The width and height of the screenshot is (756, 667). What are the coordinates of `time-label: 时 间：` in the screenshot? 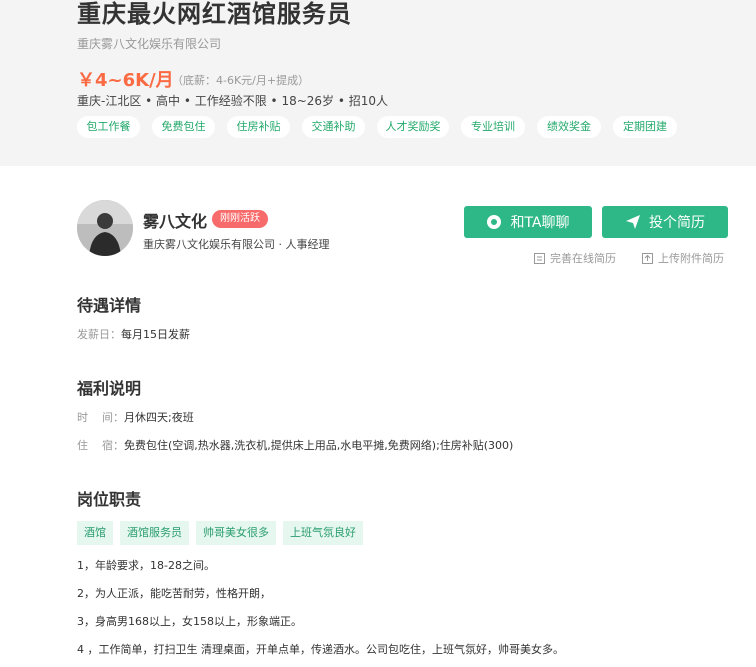 It's located at (100, 417).